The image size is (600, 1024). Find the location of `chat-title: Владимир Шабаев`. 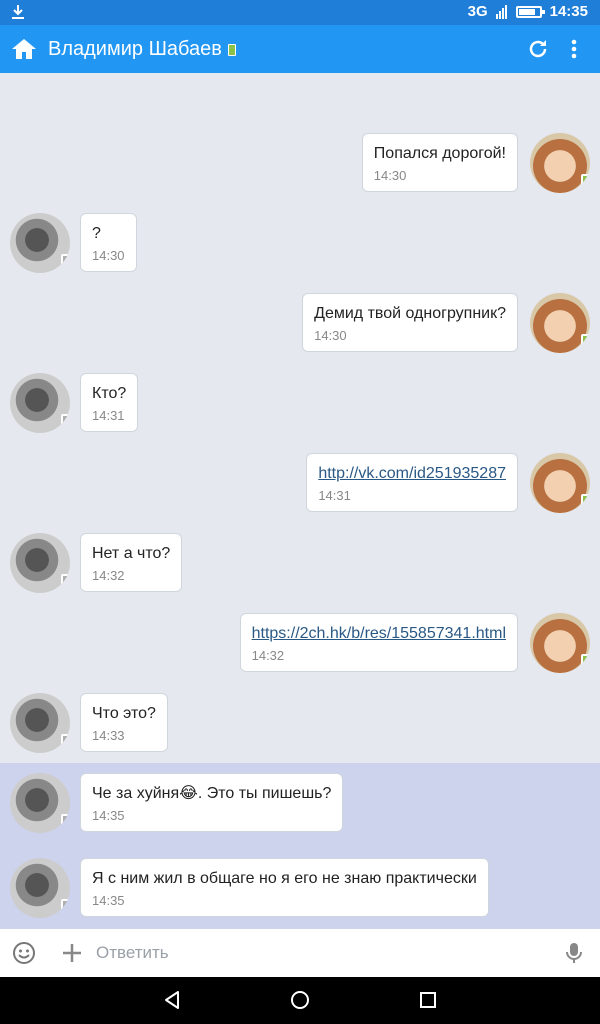

chat-title: Владимир Шабаев is located at coordinates (142, 49).